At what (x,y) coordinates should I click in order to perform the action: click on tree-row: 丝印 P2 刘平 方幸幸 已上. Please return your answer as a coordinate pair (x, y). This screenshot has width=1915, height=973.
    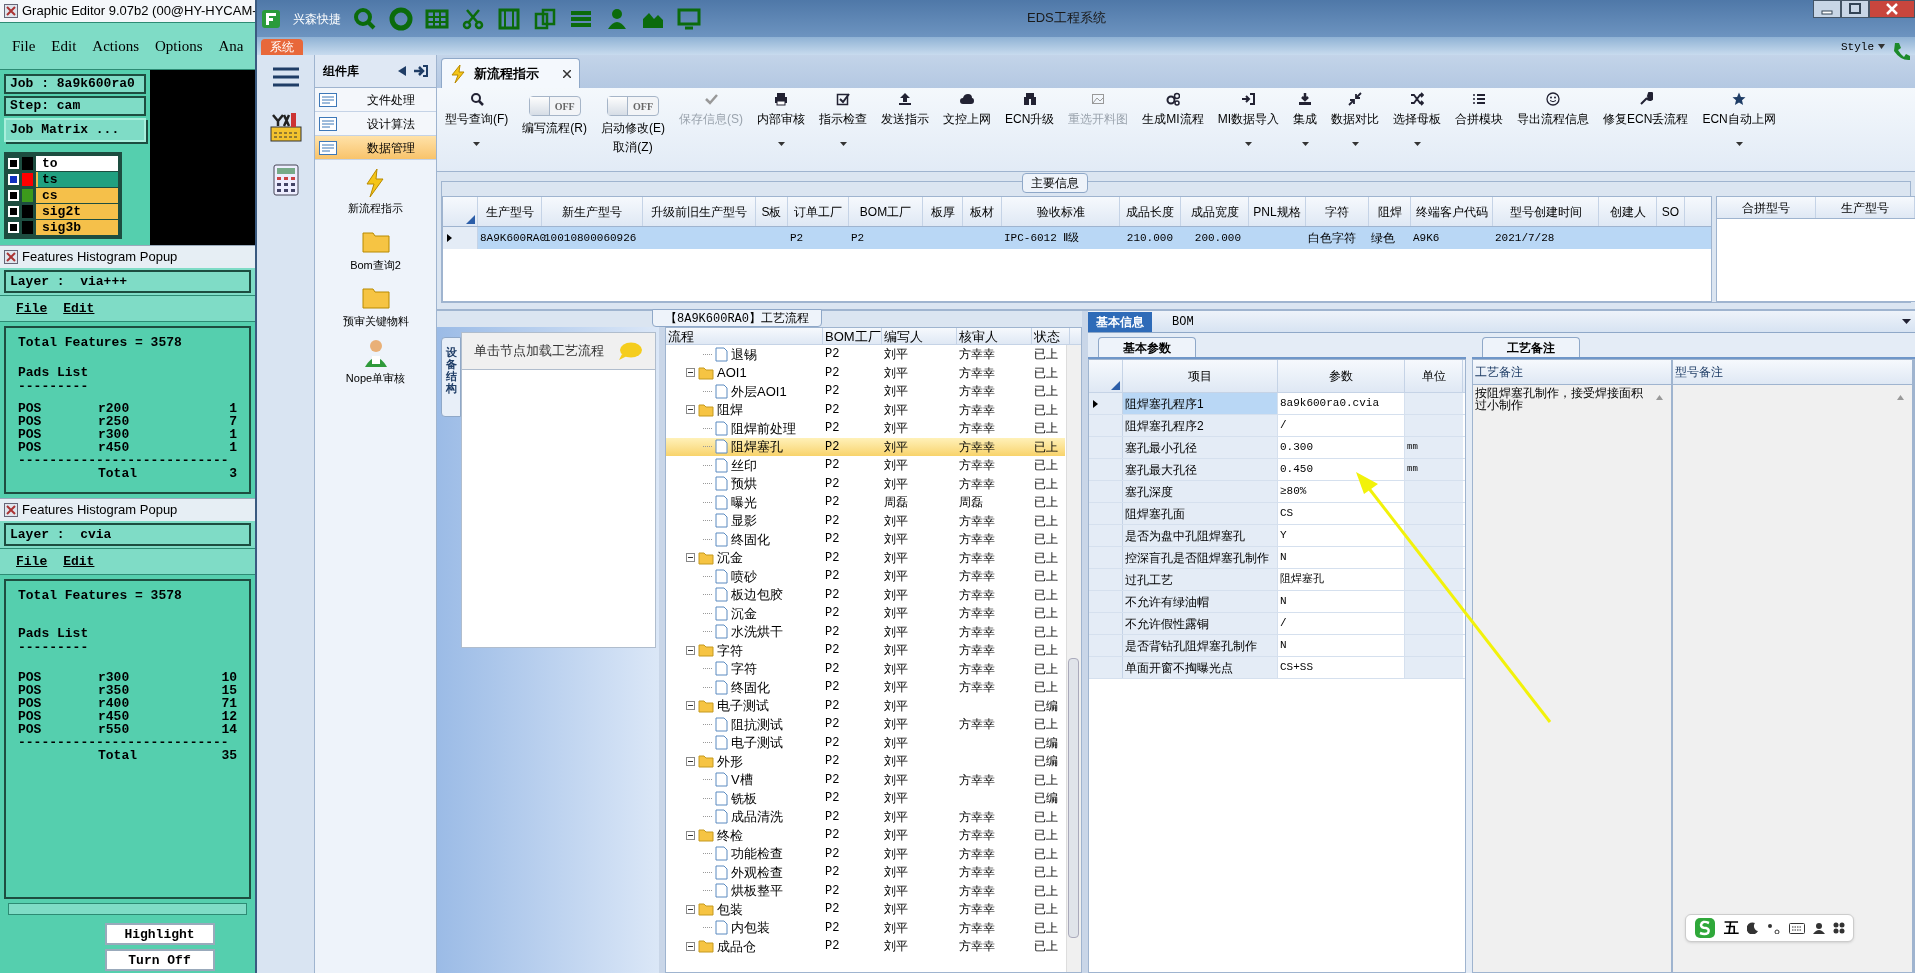
    Looking at the image, I should click on (865, 465).